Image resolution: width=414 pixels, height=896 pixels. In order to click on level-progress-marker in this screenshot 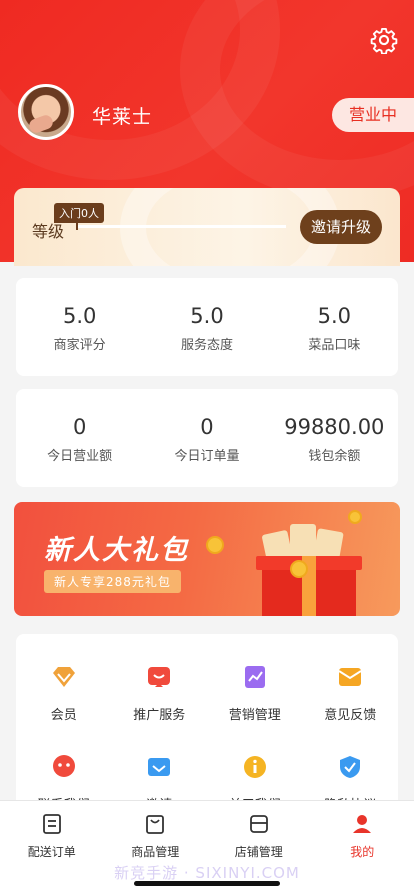, I will do `click(77, 224)`.